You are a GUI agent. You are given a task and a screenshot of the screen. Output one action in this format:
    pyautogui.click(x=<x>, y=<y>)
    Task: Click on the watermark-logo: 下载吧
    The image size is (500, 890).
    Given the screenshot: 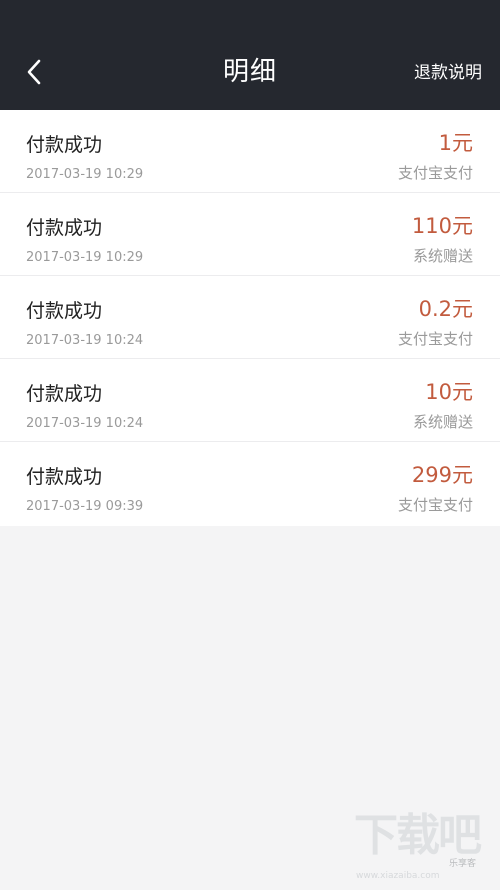 What is the action you would take?
    pyautogui.click(x=418, y=835)
    